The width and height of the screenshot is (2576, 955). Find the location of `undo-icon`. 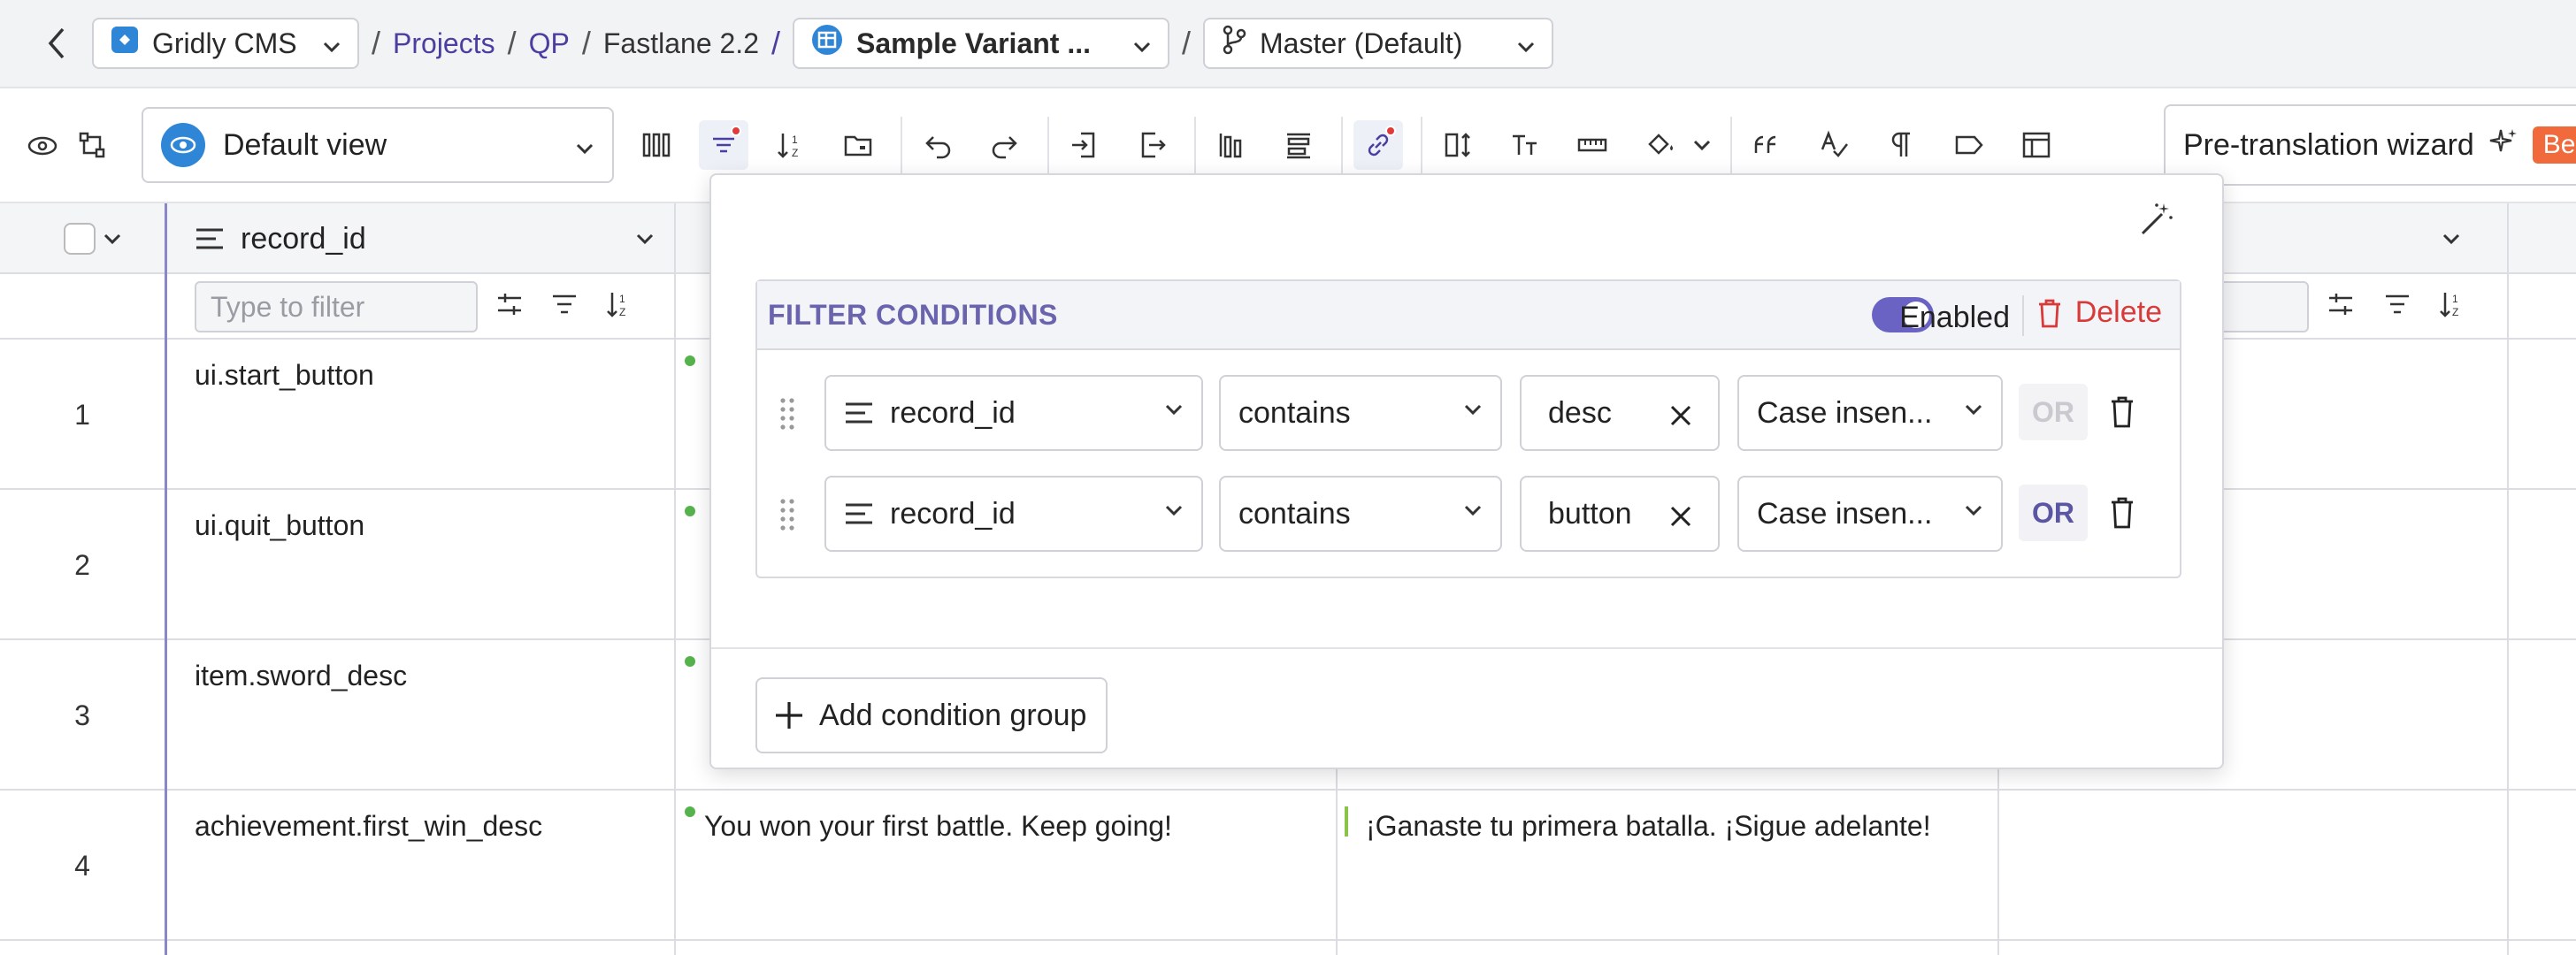

undo-icon is located at coordinates (937, 145).